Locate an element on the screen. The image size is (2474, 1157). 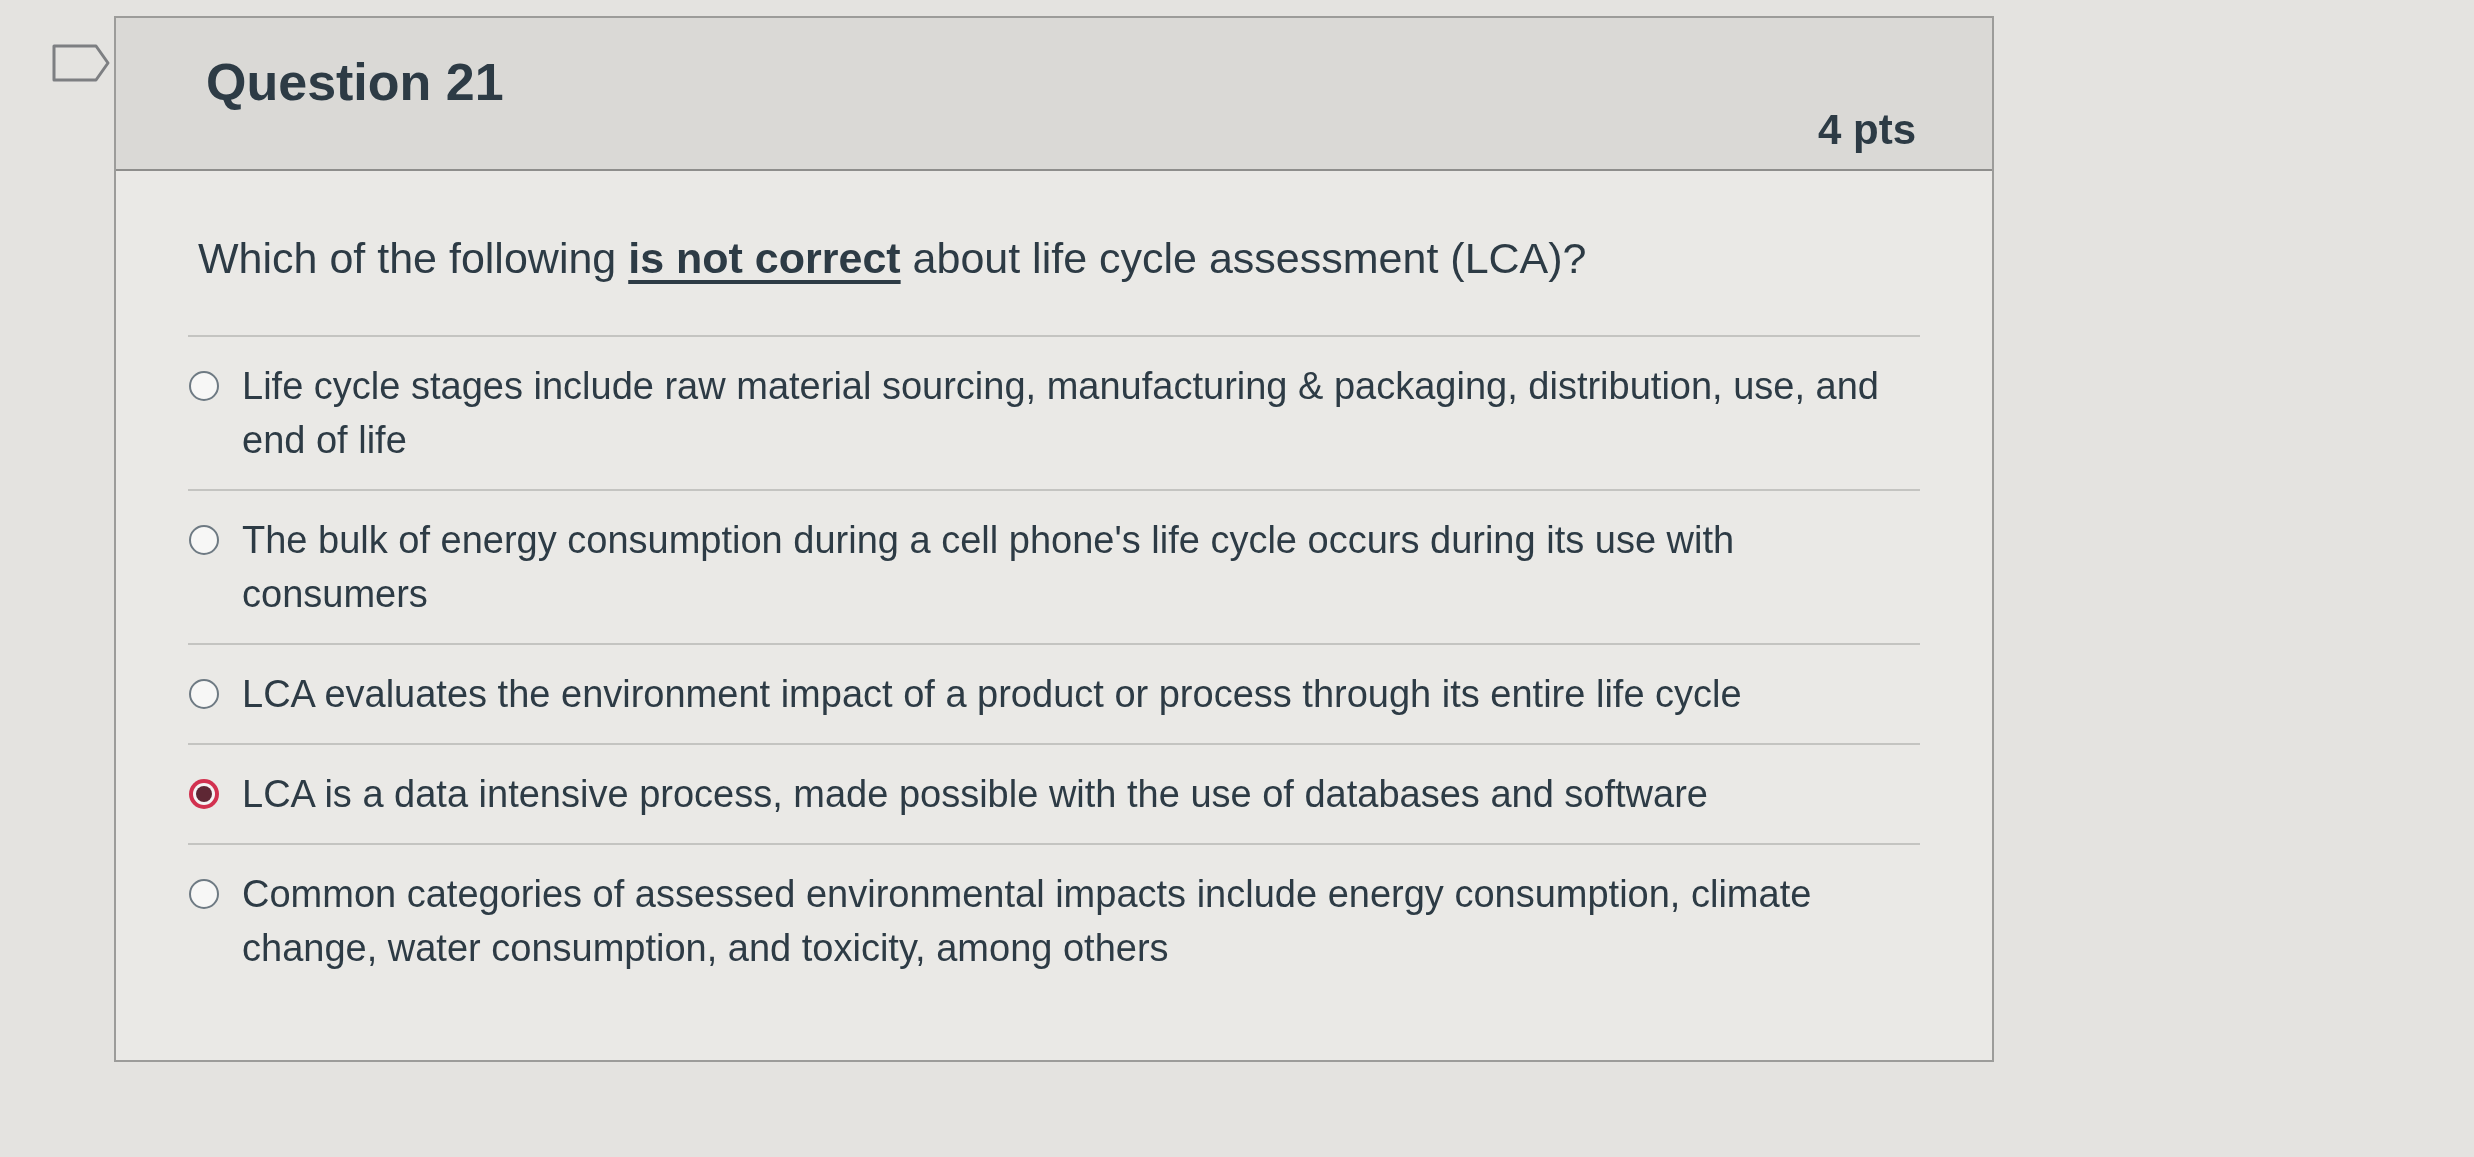
answer-label: Life cycle stages include raw material sourcing, manufacturing & packaging, distribution, use, and end of life is located at coordinates (1077, 413).